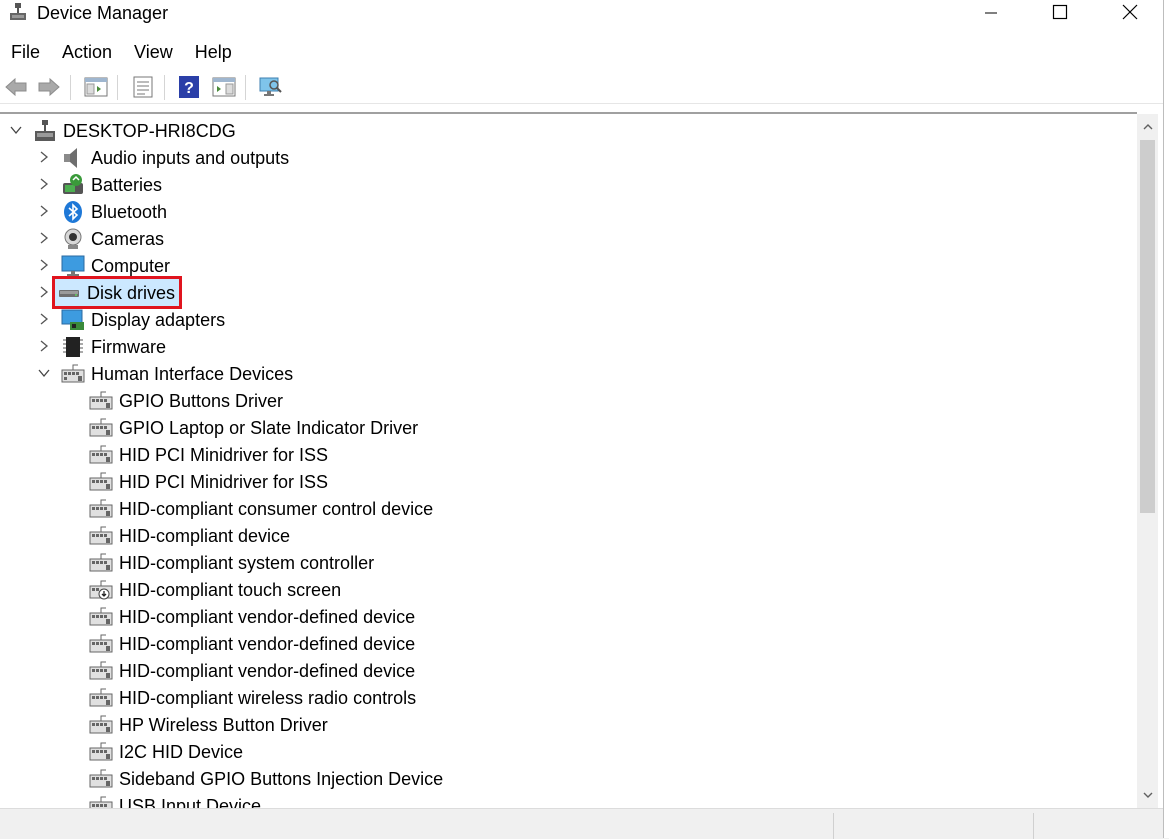 This screenshot has height=839, width=1169. I want to click on category-disk-drives: Disk drives, so click(117, 292).